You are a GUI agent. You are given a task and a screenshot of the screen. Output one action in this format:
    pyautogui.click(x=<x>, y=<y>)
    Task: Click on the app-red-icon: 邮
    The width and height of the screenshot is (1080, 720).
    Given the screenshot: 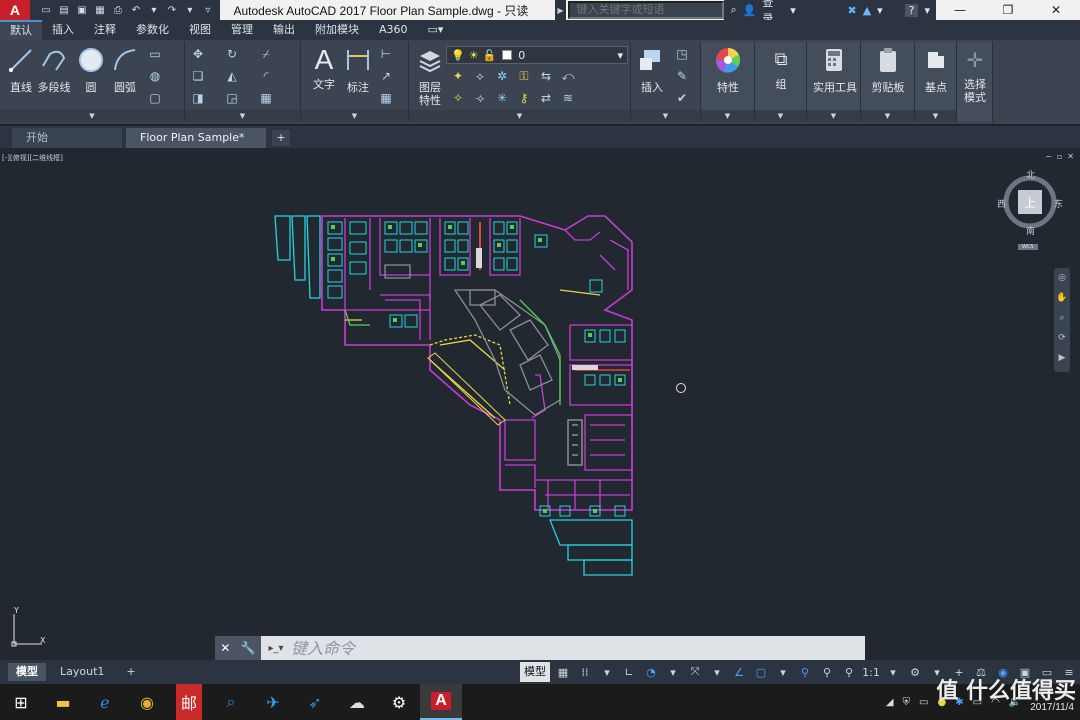 What is the action you would take?
    pyautogui.click(x=189, y=702)
    